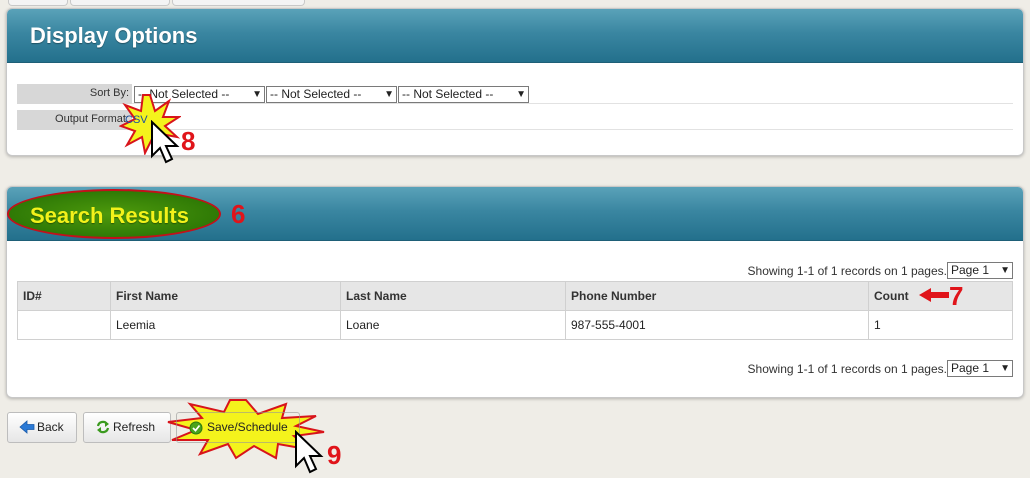 This screenshot has height=478, width=1030. Describe the element at coordinates (74, 120) in the screenshot. I see `output-format-label: Output Format:` at that location.